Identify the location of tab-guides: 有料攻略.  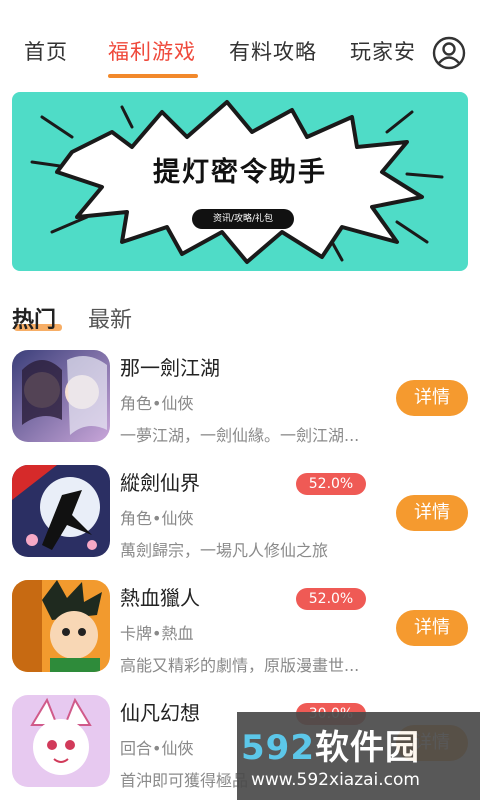
(273, 51).